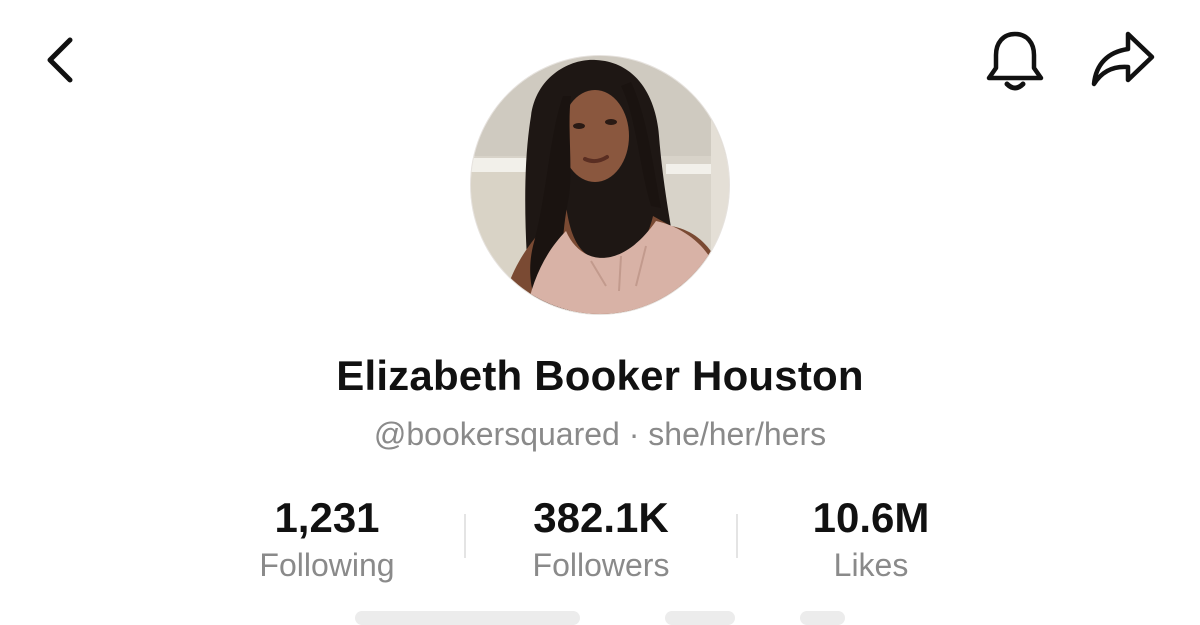 Image resolution: width=1200 pixels, height=625 pixels. I want to click on profile-avatar, so click(600, 185).